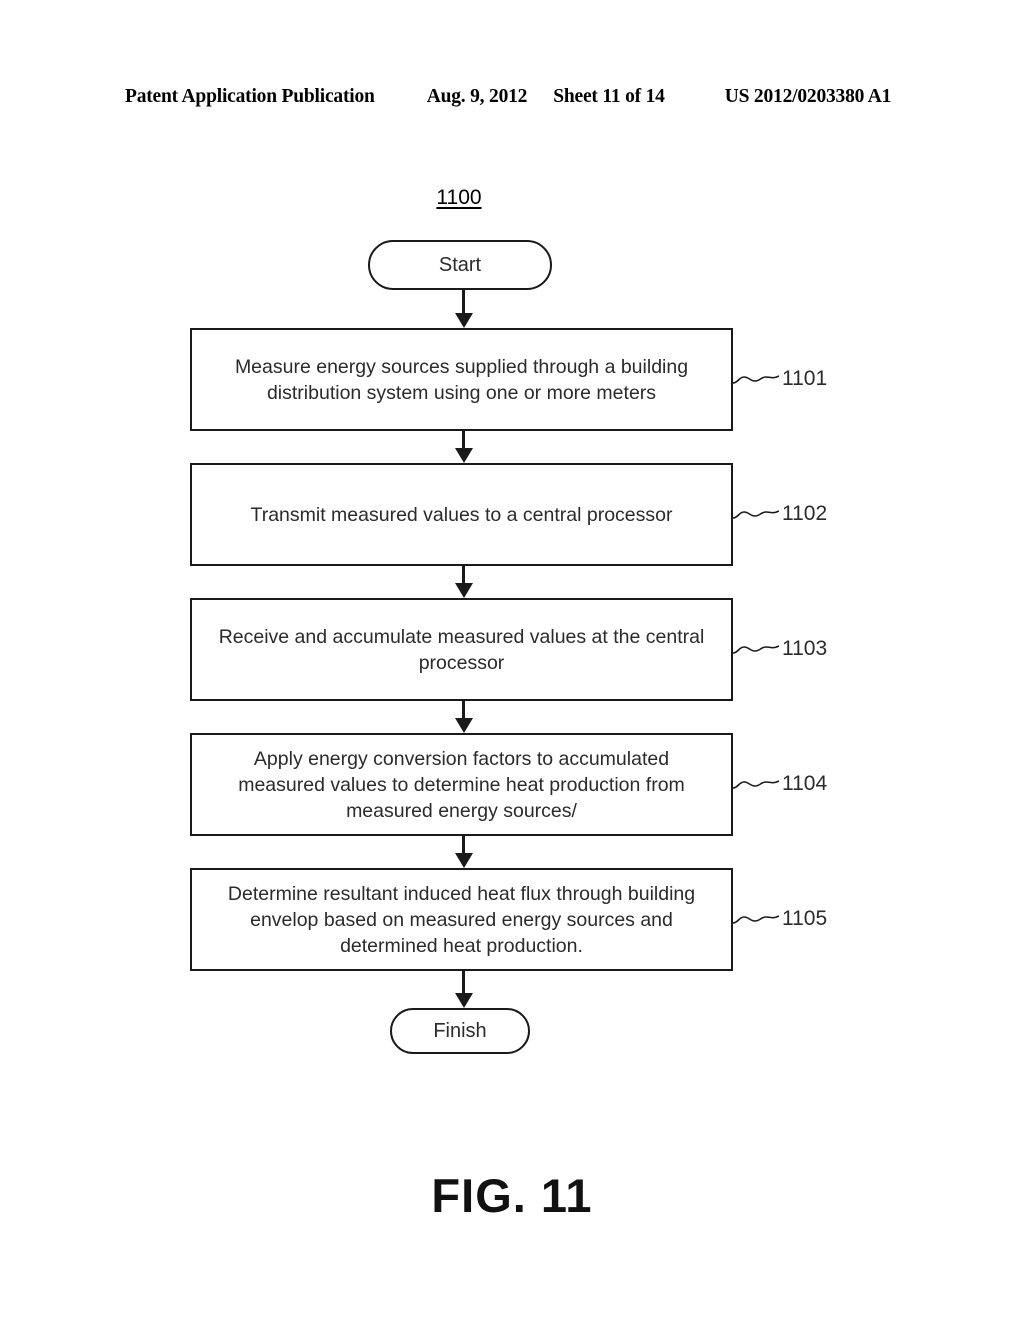 This screenshot has width=1024, height=1320. I want to click on step-1105-reference-number: 1105, so click(805, 918).